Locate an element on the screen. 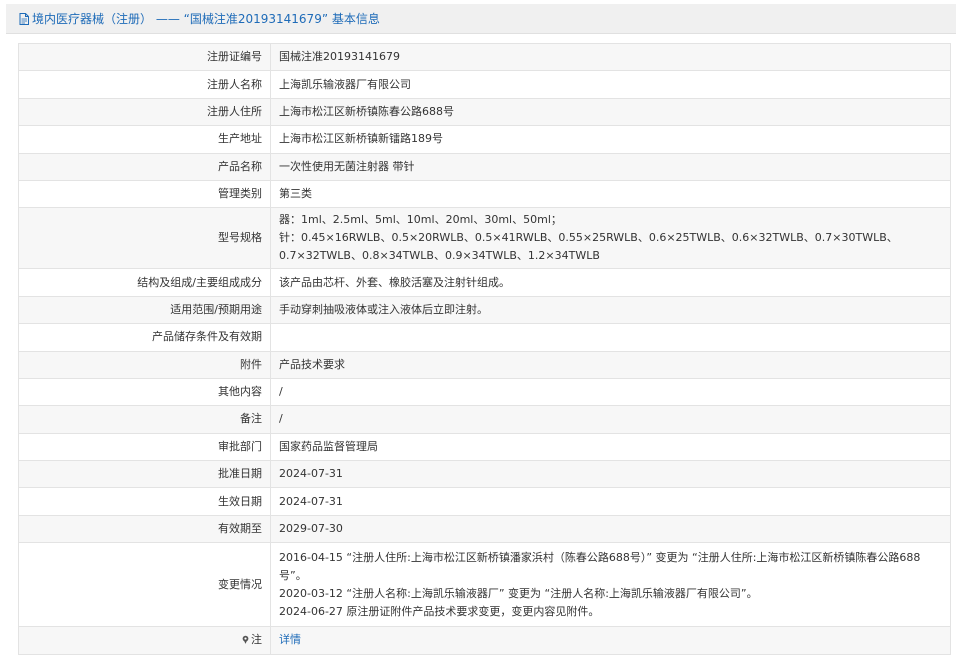  row-value: 上海市松江区新桥镇陈春公路688号 is located at coordinates (610, 112).